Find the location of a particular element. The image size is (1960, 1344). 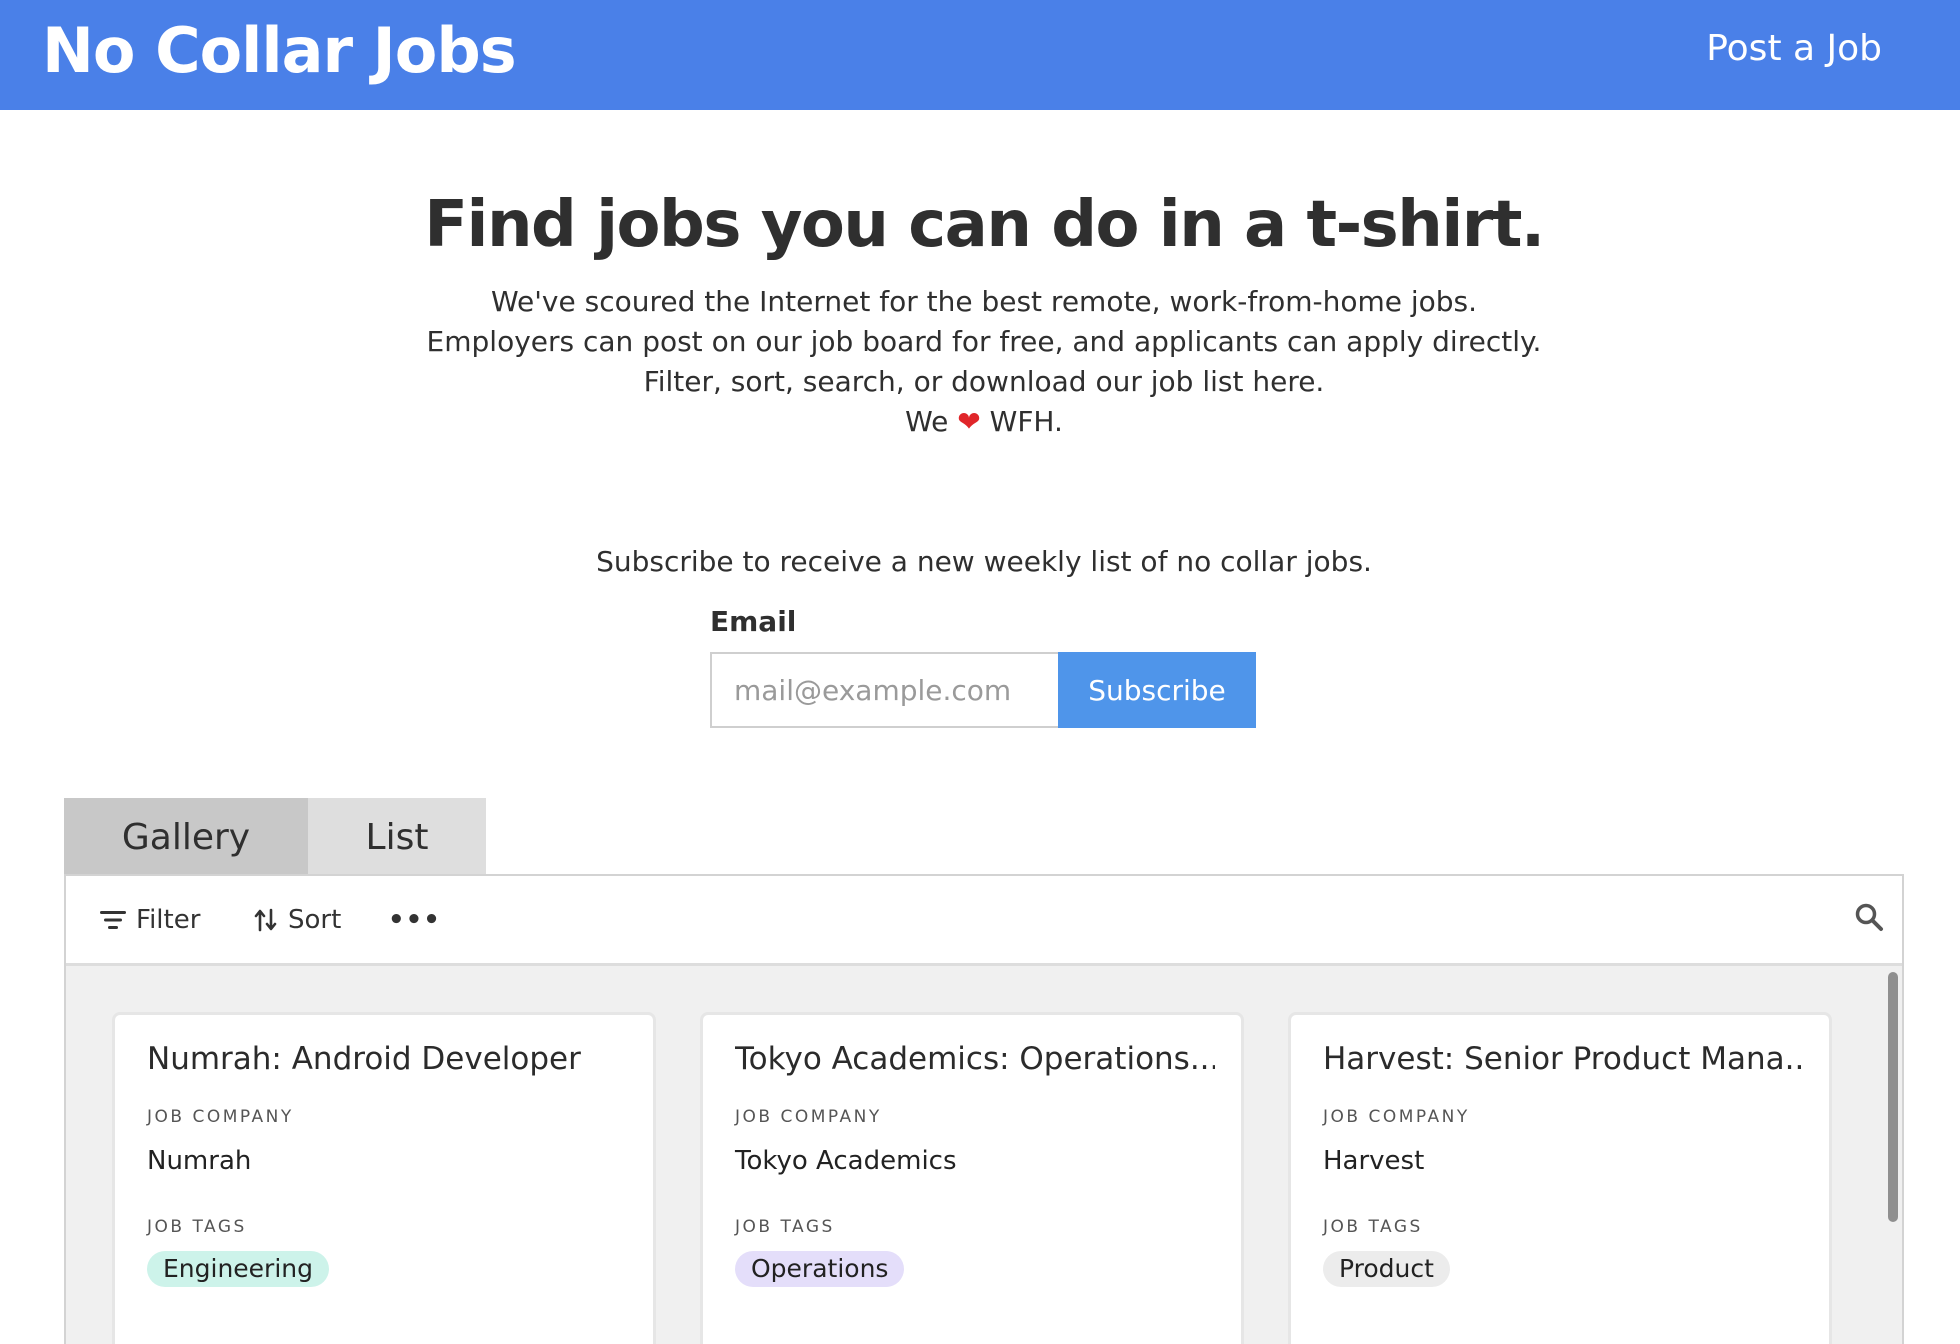

filter-icon is located at coordinates (113, 920).